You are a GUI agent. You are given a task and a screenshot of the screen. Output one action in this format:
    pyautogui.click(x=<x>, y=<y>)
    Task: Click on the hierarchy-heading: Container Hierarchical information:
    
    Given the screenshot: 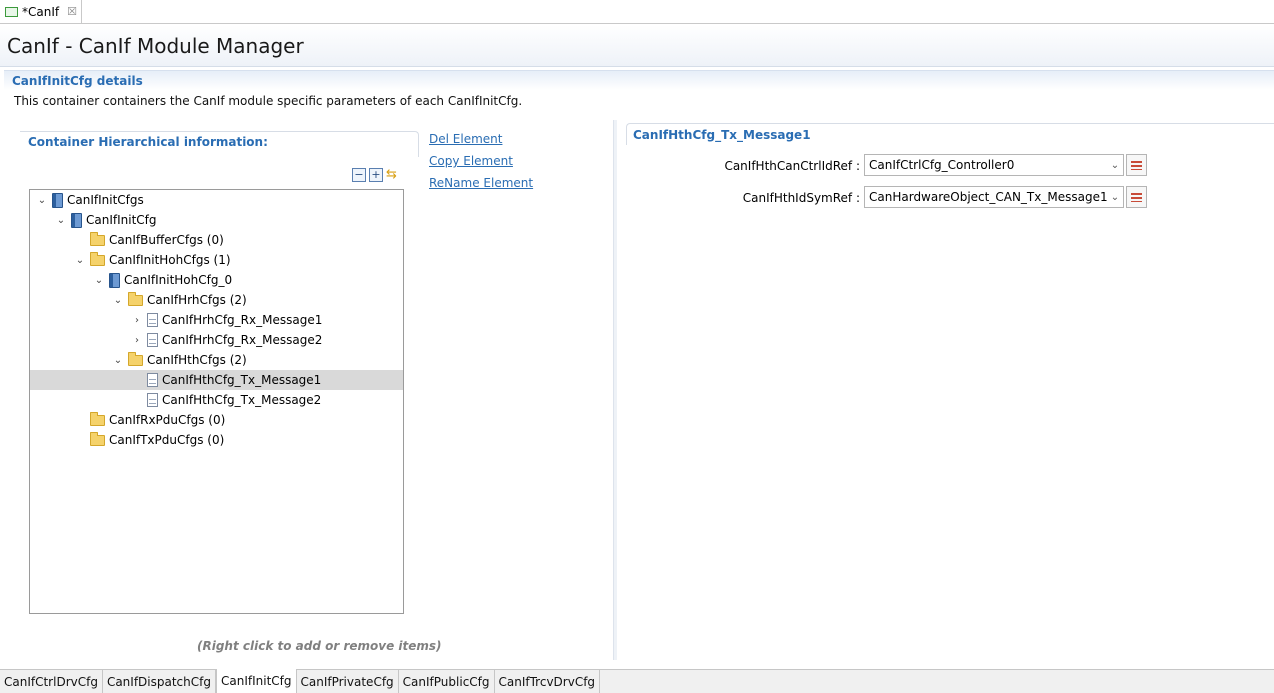 What is the action you would take?
    pyautogui.click(x=148, y=142)
    